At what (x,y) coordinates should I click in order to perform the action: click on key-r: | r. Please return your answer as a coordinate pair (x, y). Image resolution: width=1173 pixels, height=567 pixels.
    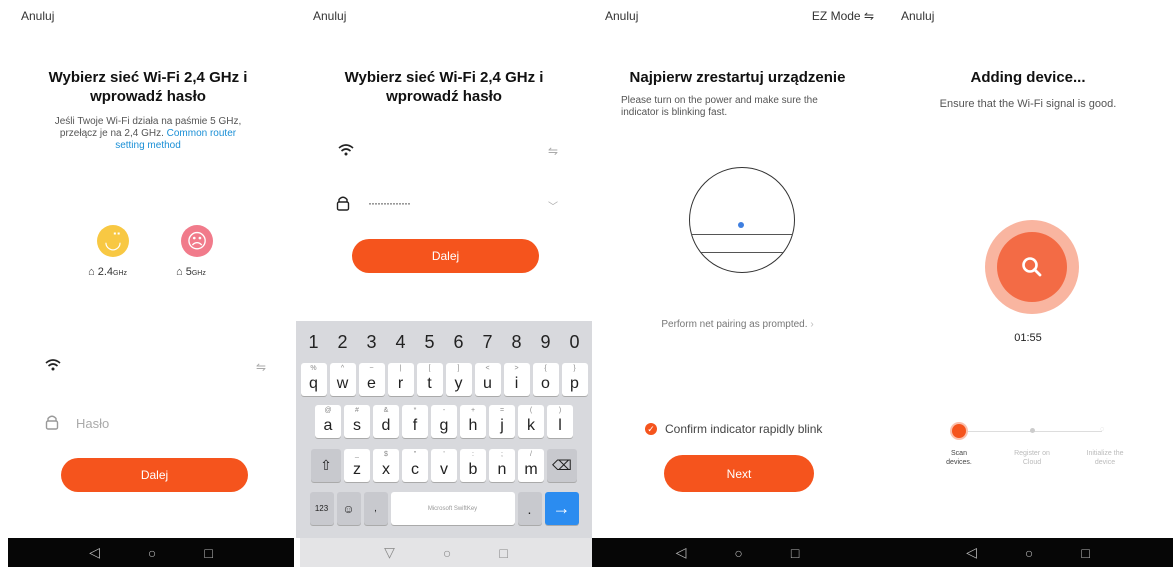
    Looking at the image, I should click on (400, 379).